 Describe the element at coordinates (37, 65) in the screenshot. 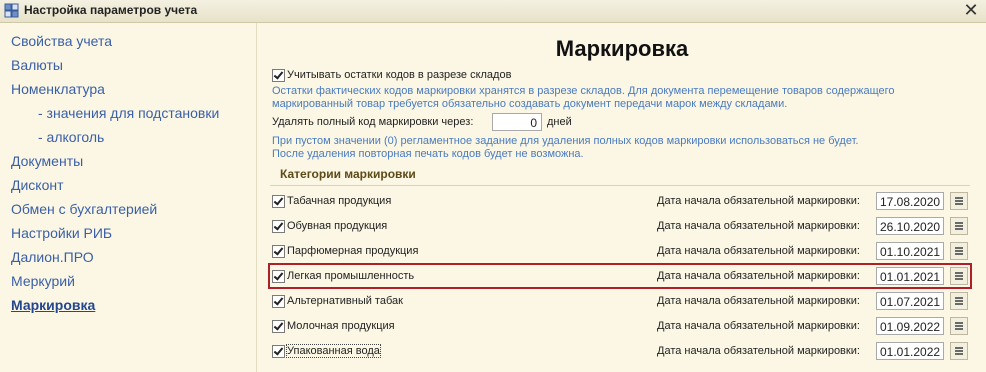

I see `sidebar-item-currencies: Валюты` at that location.